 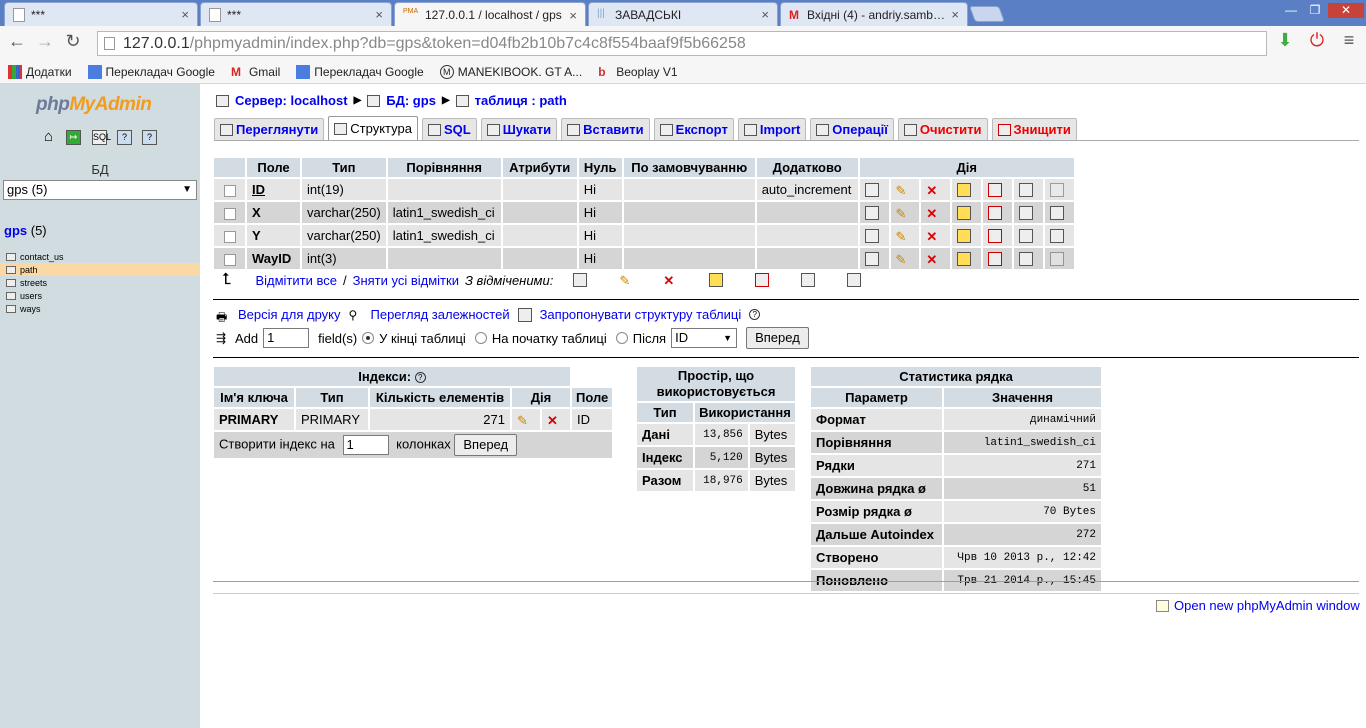 I want to click on tab-sql: SQL, so click(x=449, y=129).